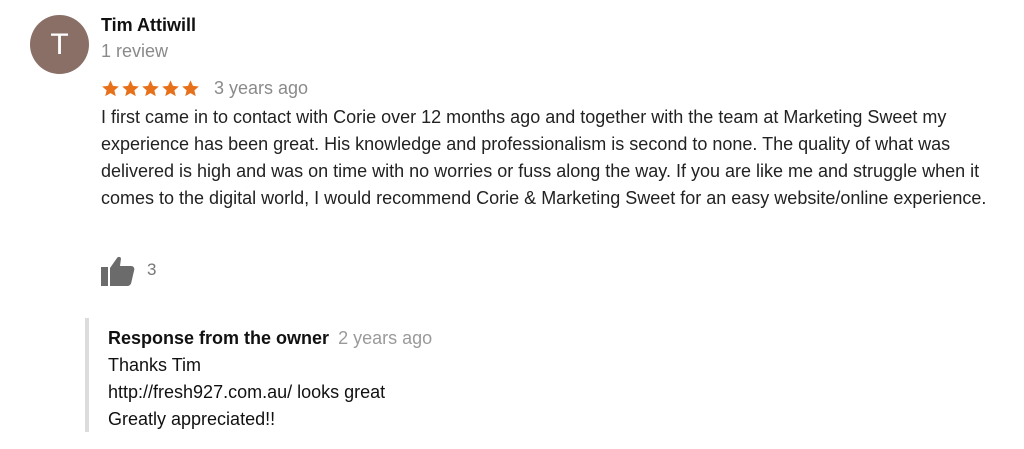 Image resolution: width=1024 pixels, height=449 pixels. I want to click on owner-response-header: Response from the owner 2 years ago, so click(270, 338).